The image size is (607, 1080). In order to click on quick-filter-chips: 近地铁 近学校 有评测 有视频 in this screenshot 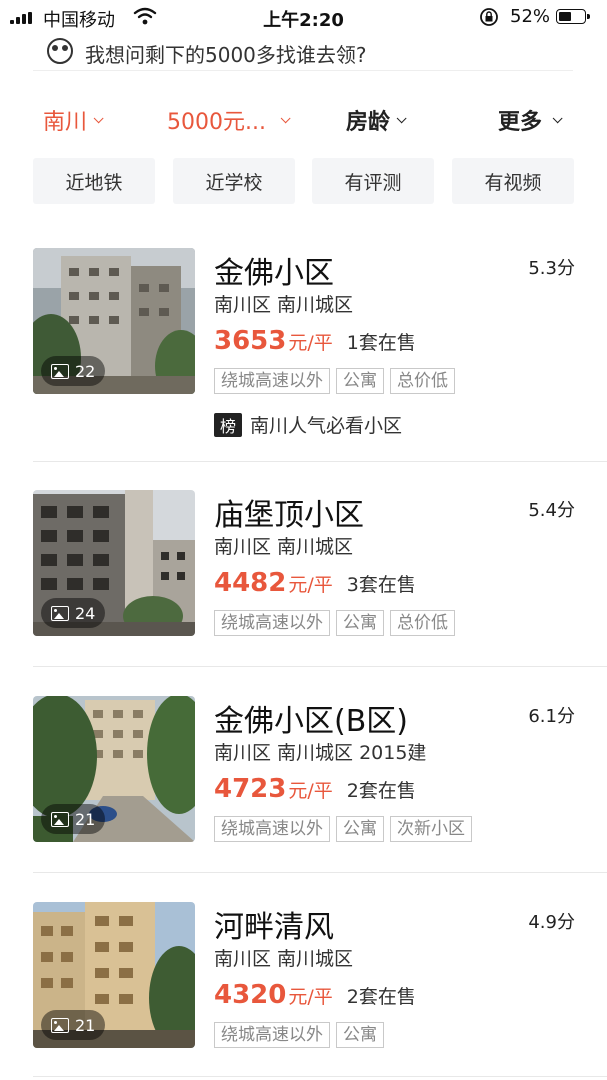, I will do `click(304, 181)`.